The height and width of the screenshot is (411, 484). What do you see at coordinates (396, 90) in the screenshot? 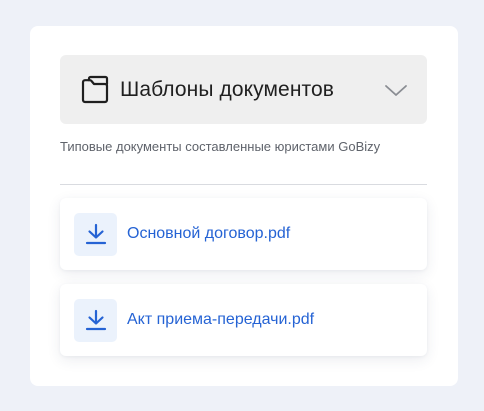
I see `chevron-down-icon` at bounding box center [396, 90].